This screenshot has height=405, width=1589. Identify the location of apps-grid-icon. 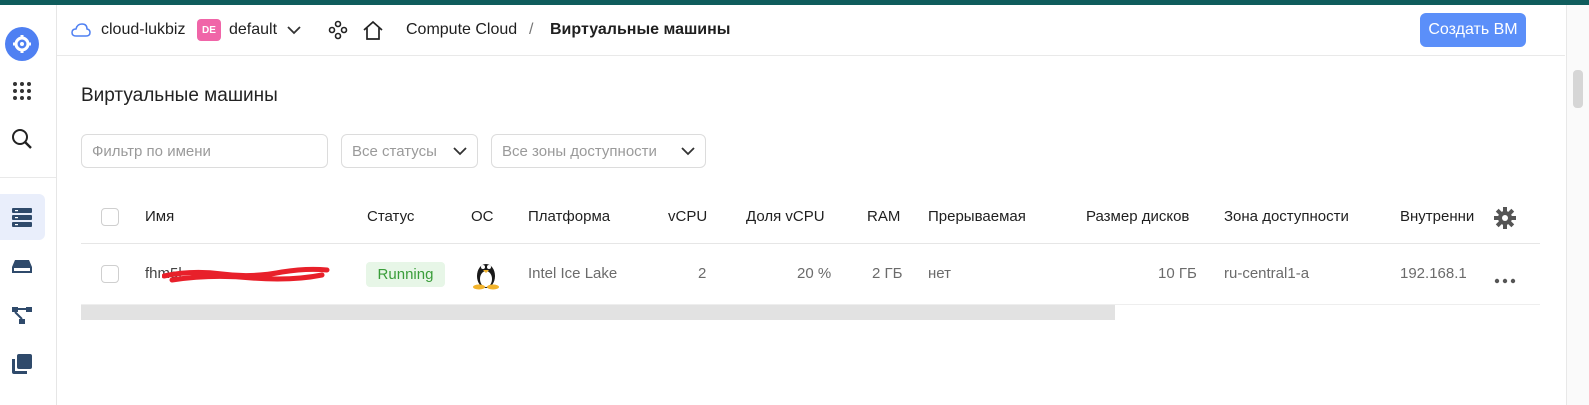
(22, 91).